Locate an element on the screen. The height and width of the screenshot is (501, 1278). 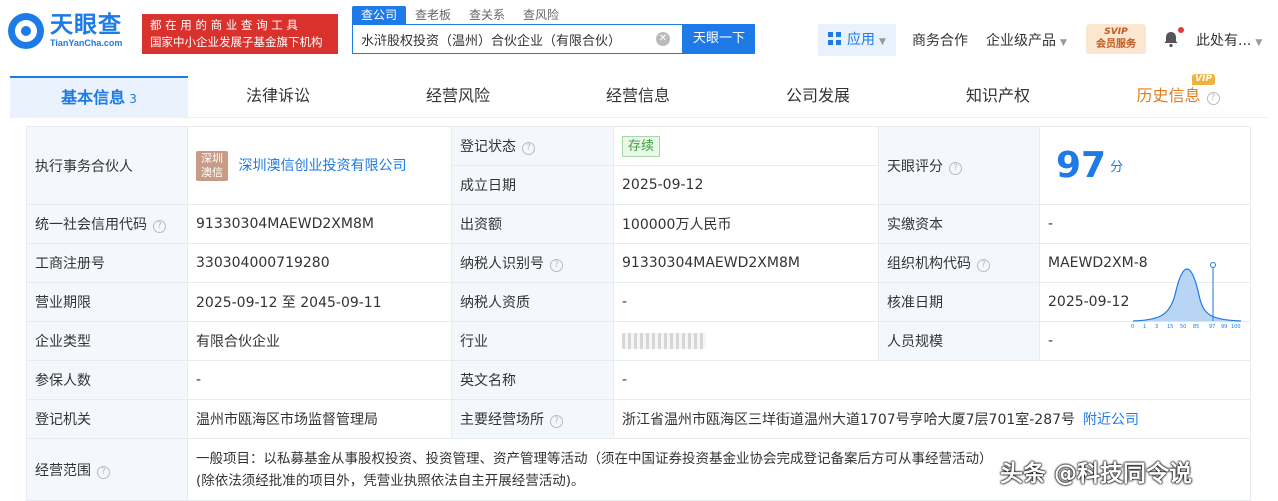
partner-link: 深圳澳信创业投资有限公司 is located at coordinates (322, 166).